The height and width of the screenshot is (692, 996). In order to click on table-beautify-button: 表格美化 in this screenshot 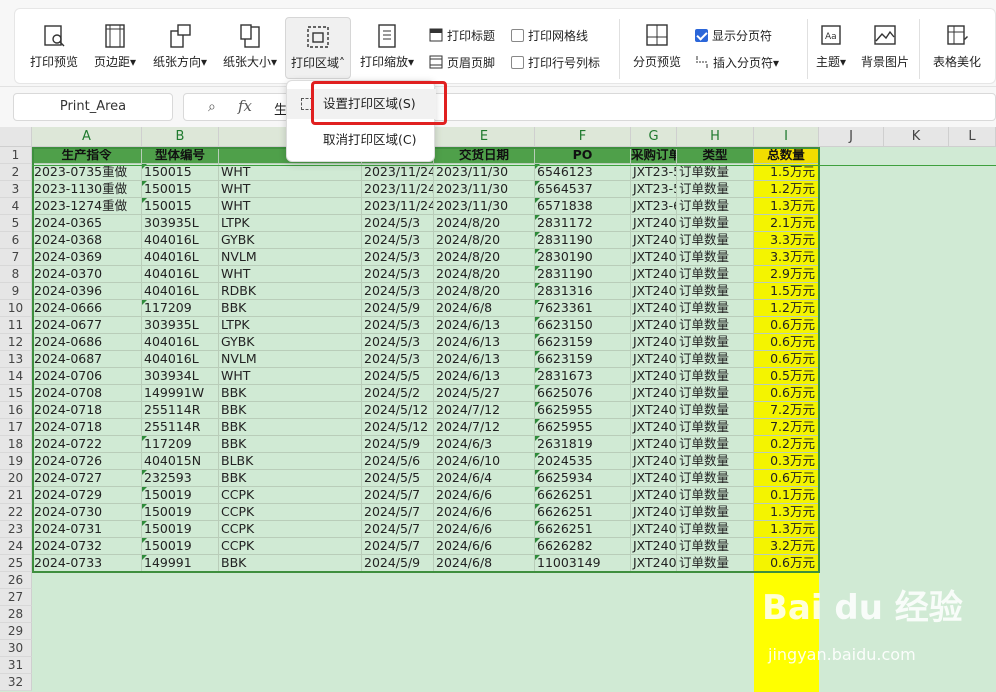, I will do `click(957, 48)`.